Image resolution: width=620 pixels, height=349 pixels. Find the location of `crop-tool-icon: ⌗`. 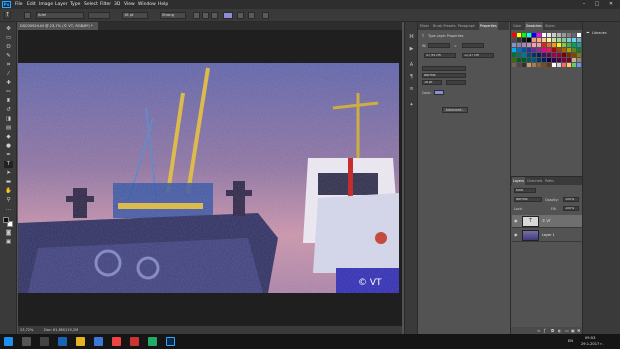

crop-tool-icon: ⌗ is located at coordinates (8, 65).